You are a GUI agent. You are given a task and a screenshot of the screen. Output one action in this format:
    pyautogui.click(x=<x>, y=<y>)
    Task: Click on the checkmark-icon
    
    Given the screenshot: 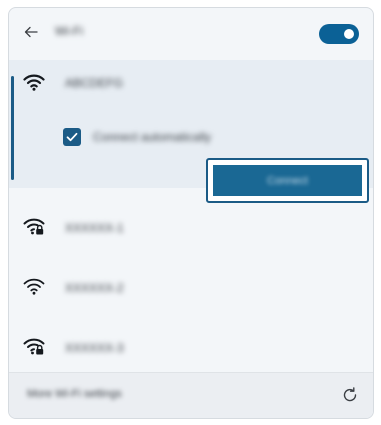 What is the action you would take?
    pyautogui.click(x=72, y=137)
    